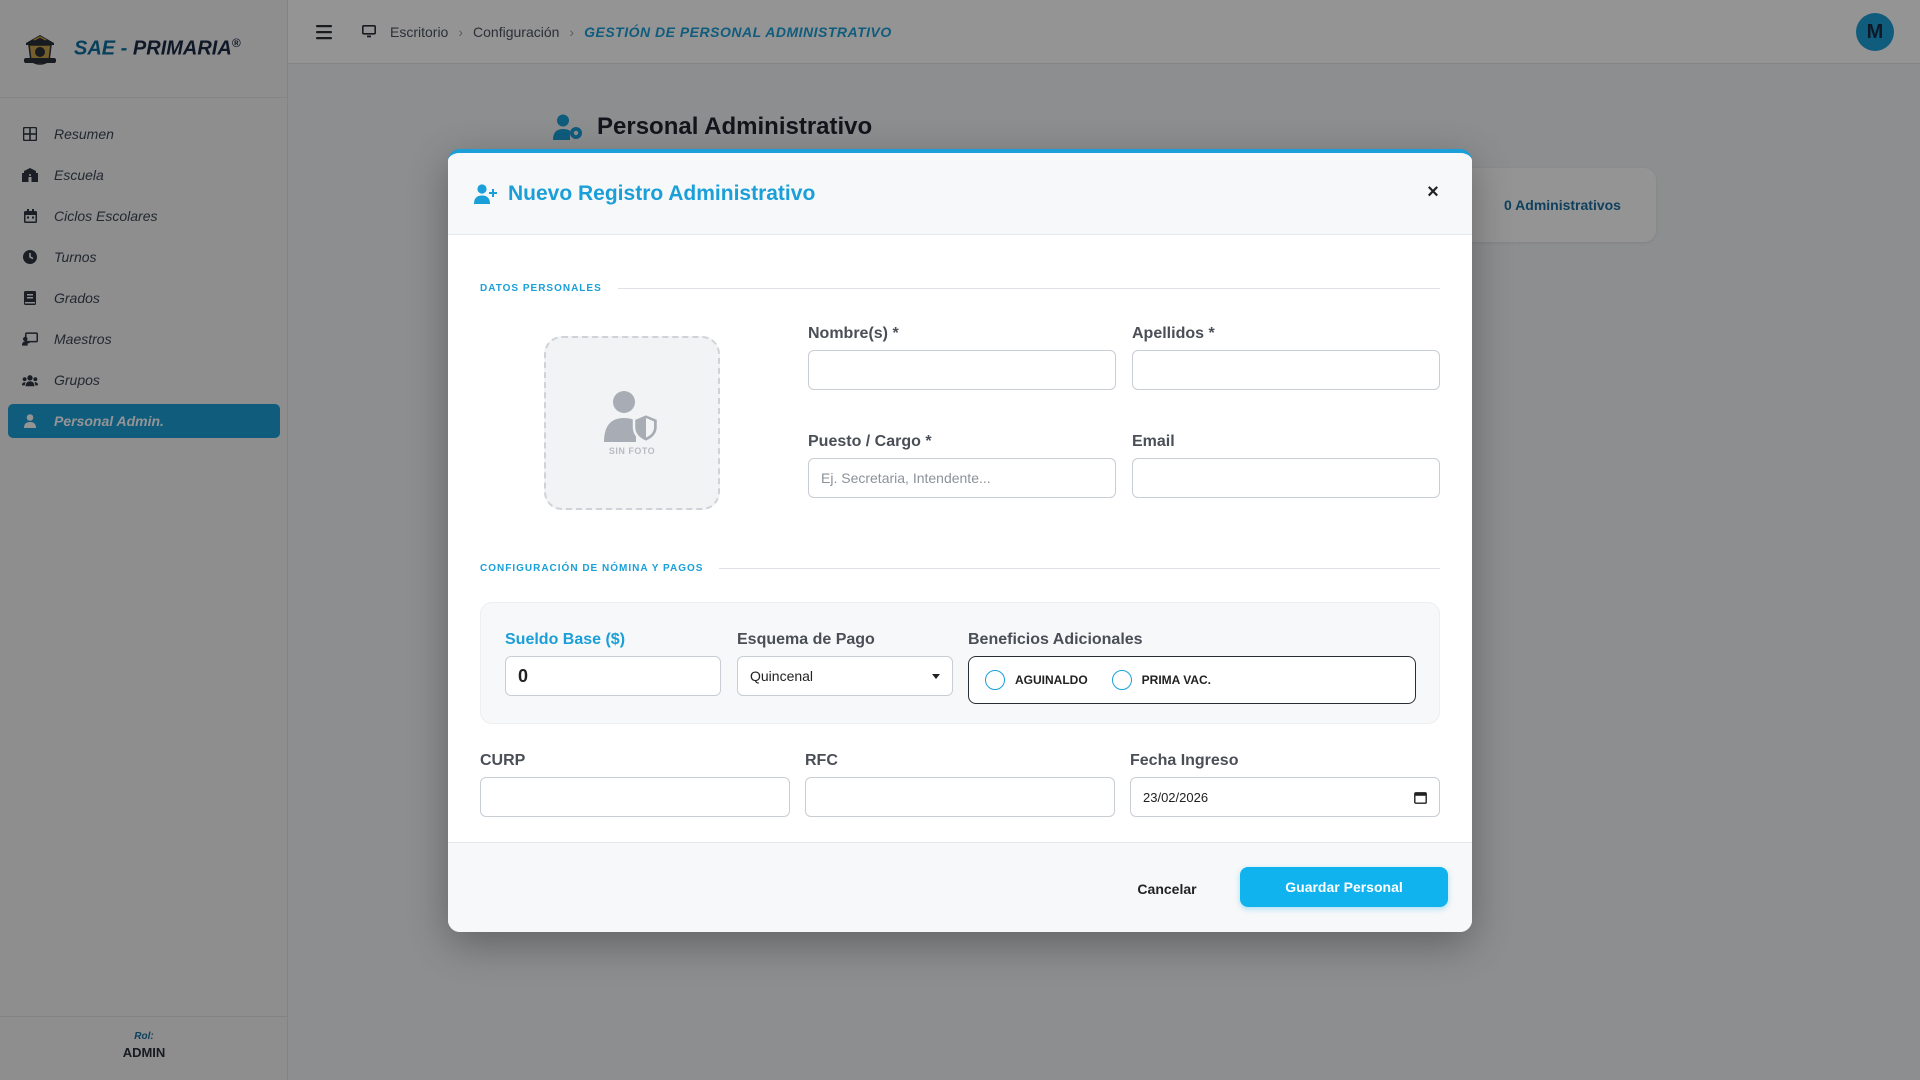 The image size is (1920, 1080). I want to click on user-plus-icon, so click(485, 193).